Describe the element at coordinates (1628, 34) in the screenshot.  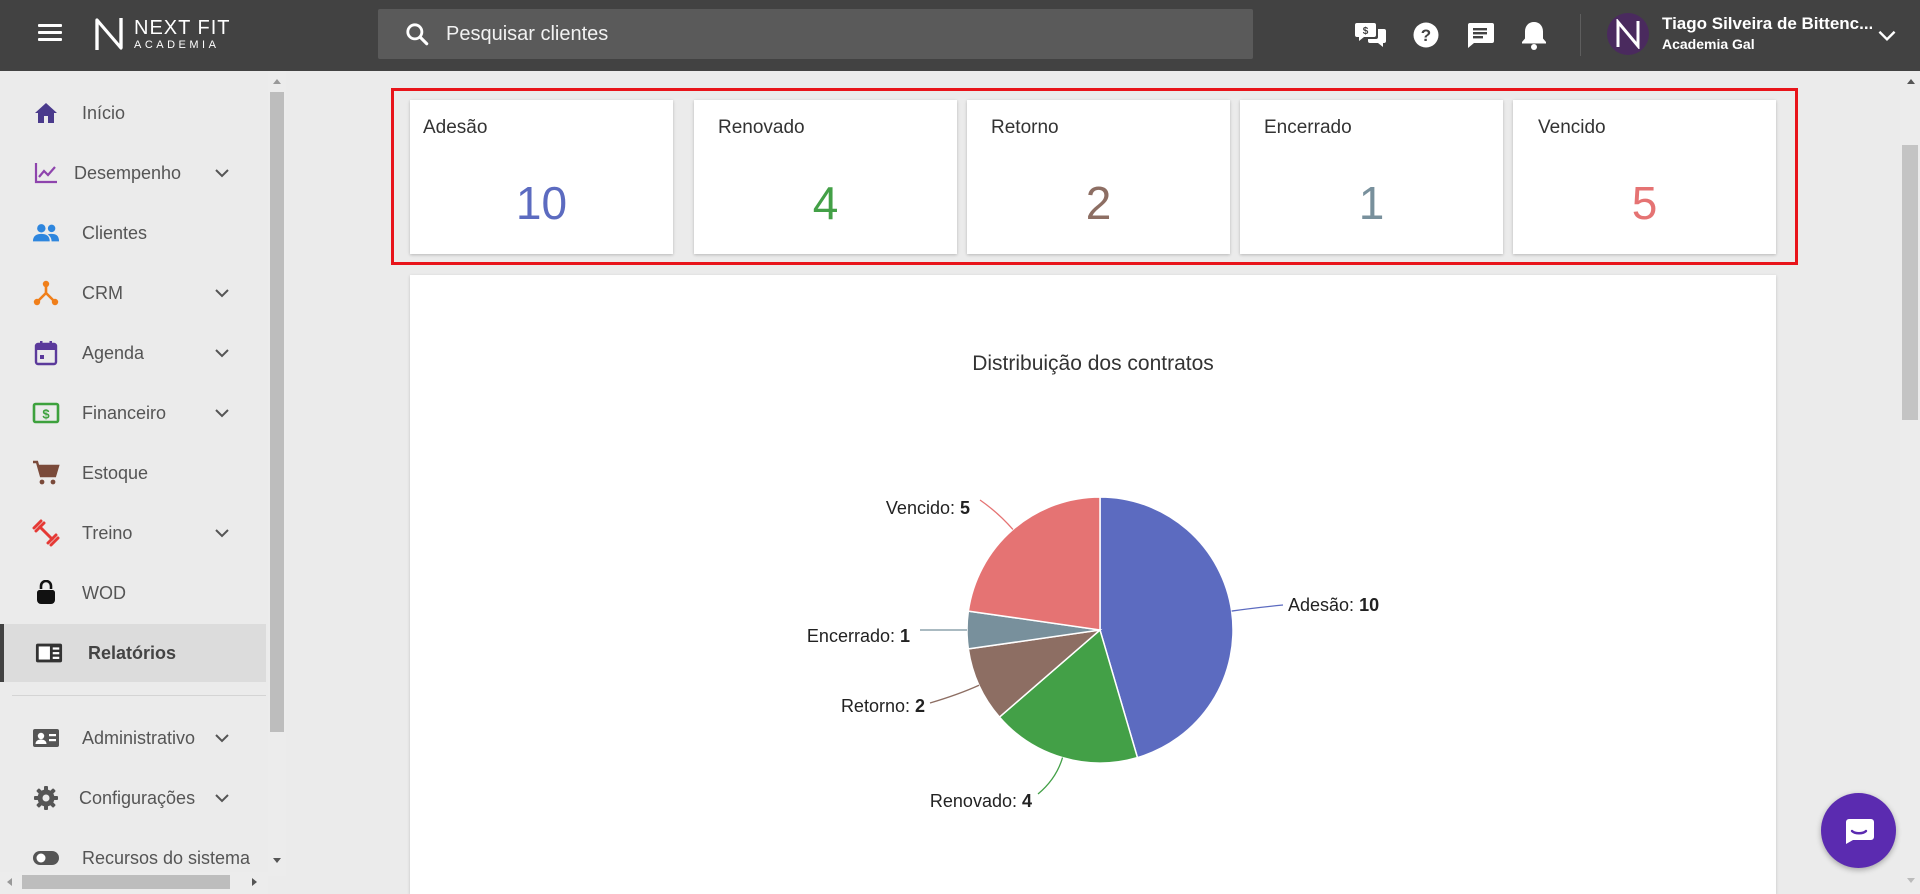
I see `avatar` at that location.